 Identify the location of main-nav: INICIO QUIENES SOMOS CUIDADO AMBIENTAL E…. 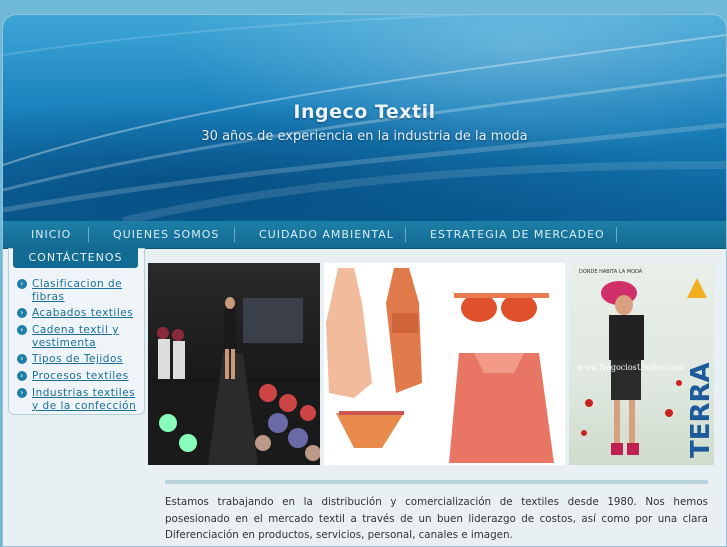
(364, 235).